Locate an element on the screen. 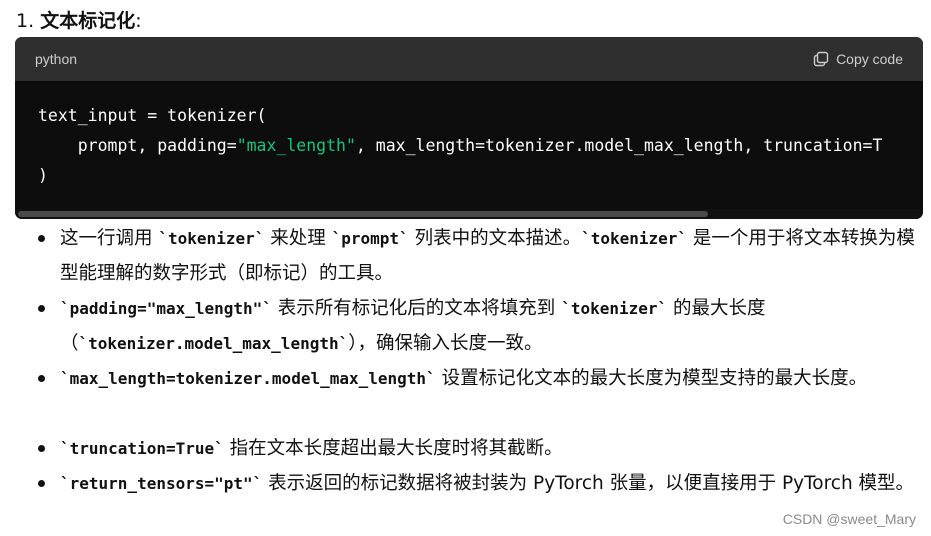 This screenshot has height=536, width=931. code-line: text_input = tokenizer( is located at coordinates (460, 116).